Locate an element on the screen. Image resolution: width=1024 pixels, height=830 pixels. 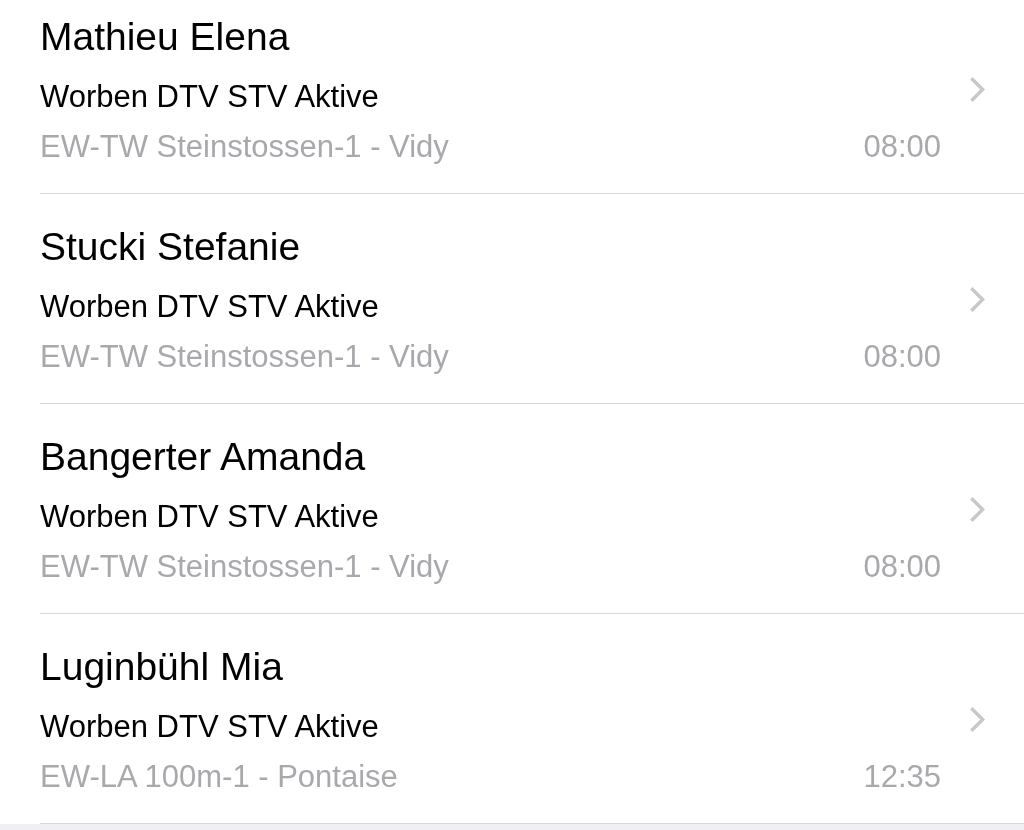
athlete-name: Mathieu Elena is located at coordinates (165, 37).